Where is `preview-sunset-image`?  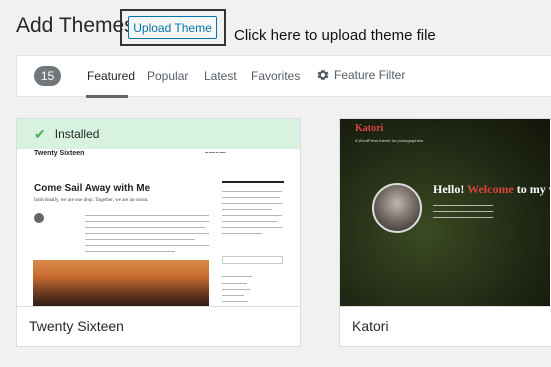
preview-sunset-image is located at coordinates (121, 283).